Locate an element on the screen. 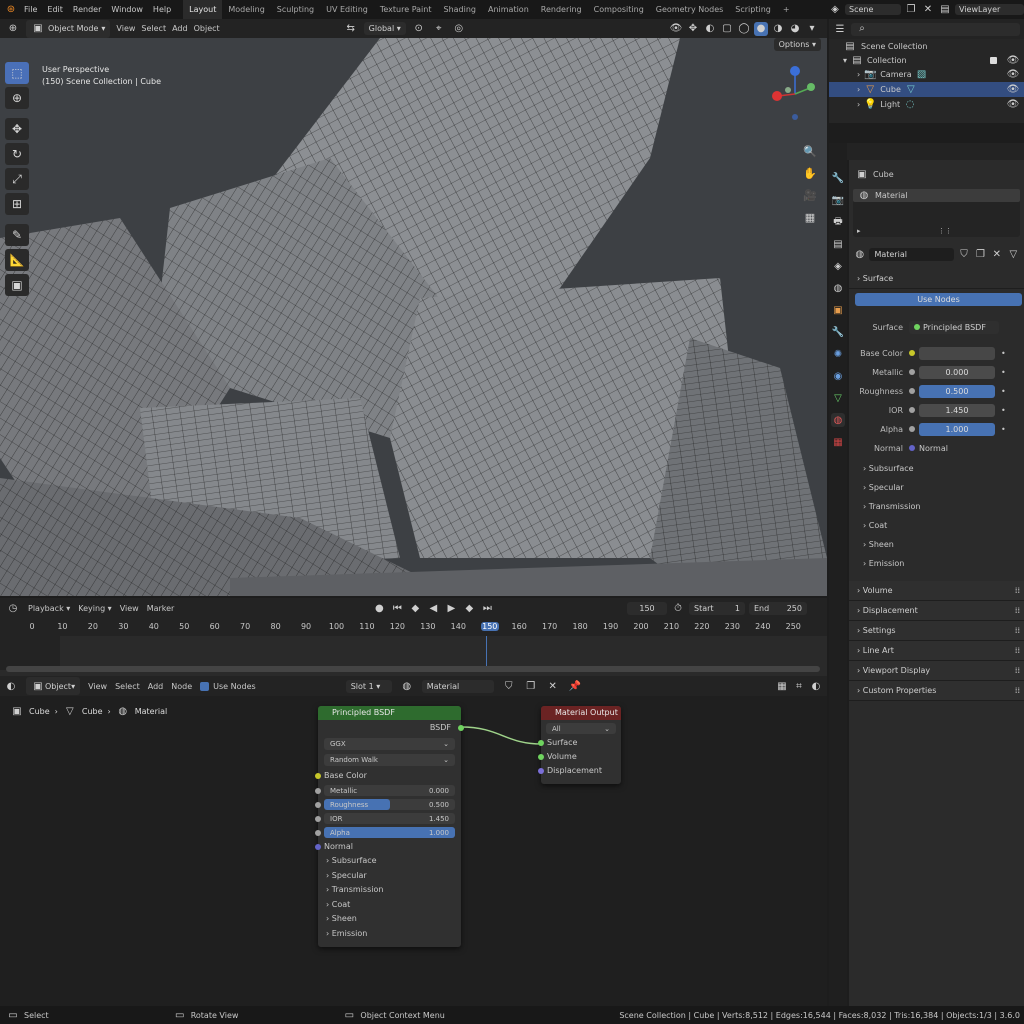  surface-shader-selector: Principled BSDF is located at coordinates (954, 327).